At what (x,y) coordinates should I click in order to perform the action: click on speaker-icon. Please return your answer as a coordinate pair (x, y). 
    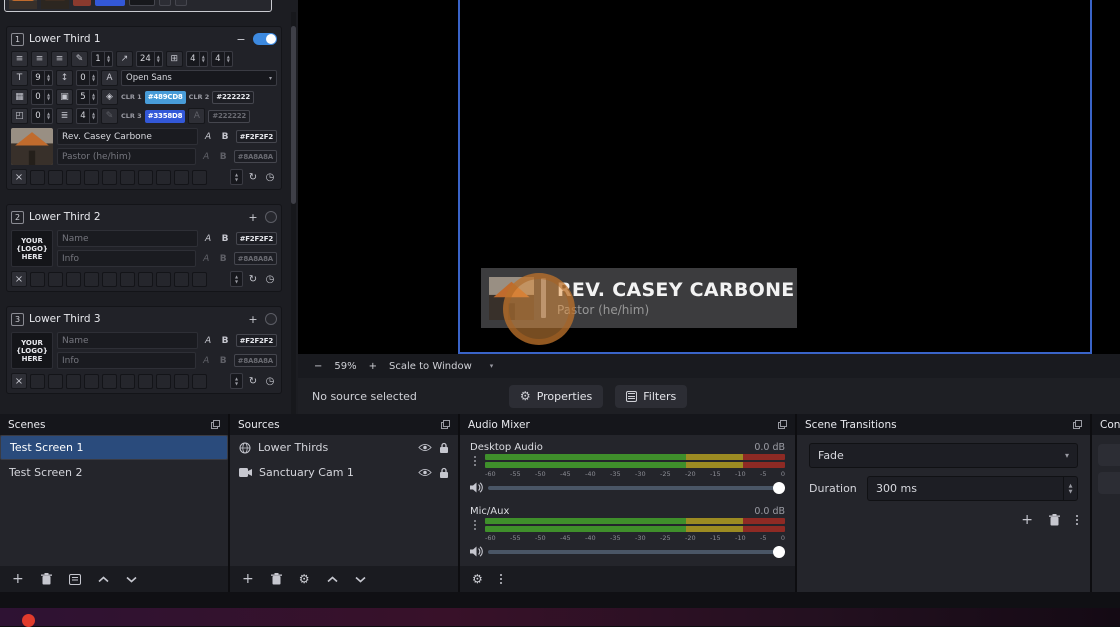
    Looking at the image, I should click on (476, 551).